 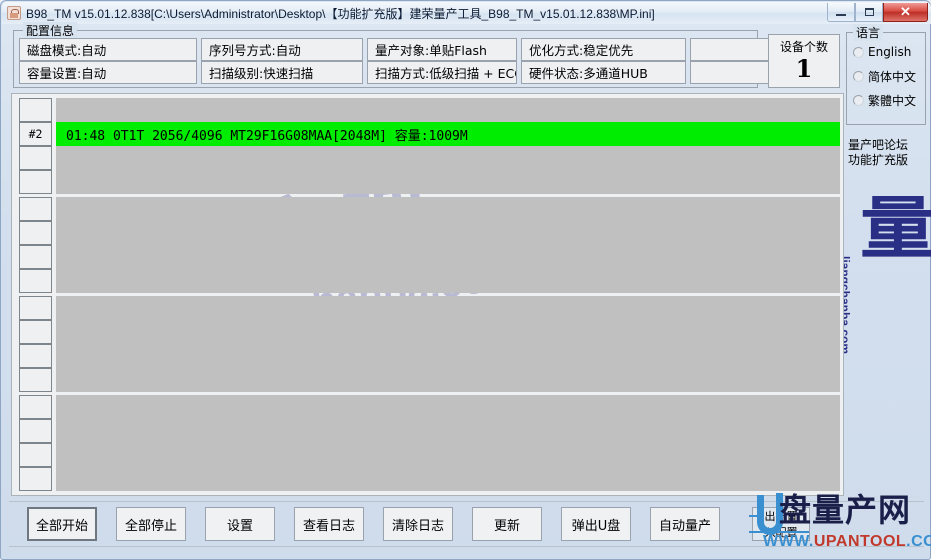 I want to click on config-capacity-setting: 容量设置:自动, so click(x=108, y=72).